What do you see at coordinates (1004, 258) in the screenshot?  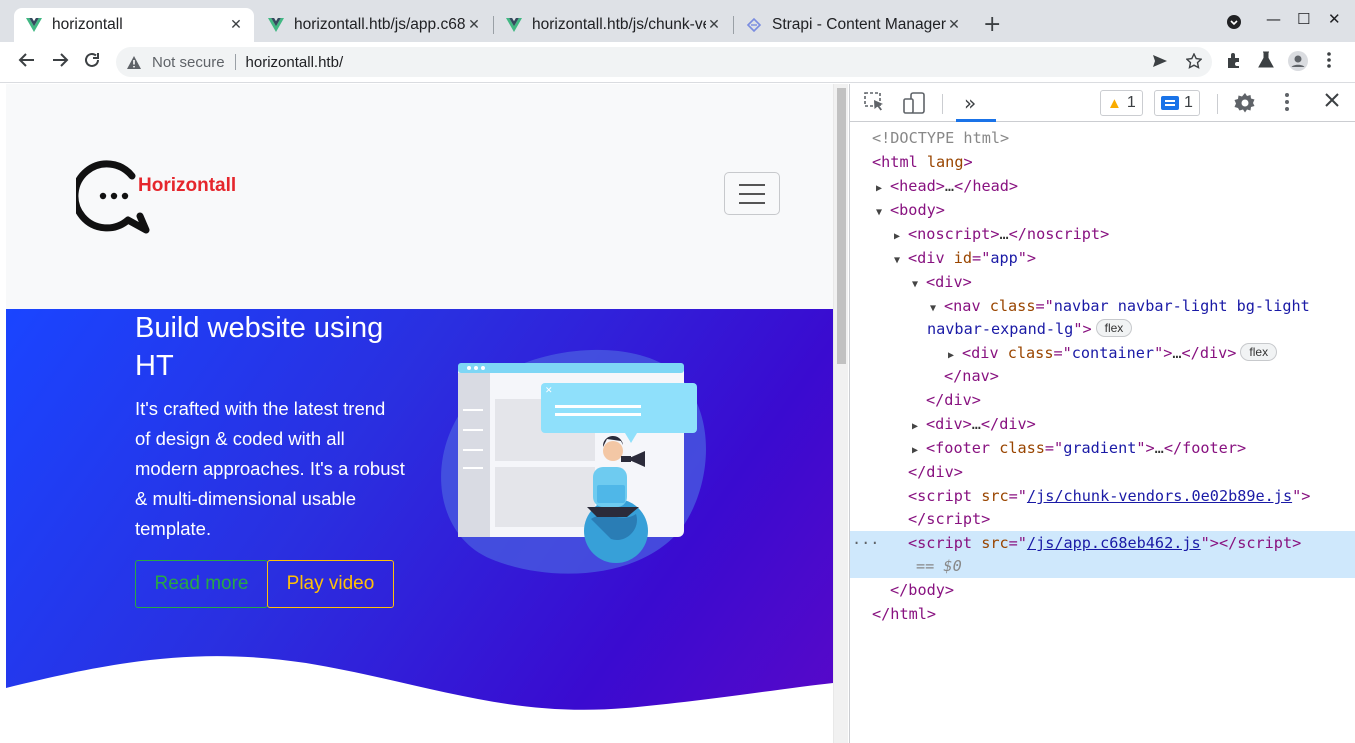 I see `attr-value: app` at bounding box center [1004, 258].